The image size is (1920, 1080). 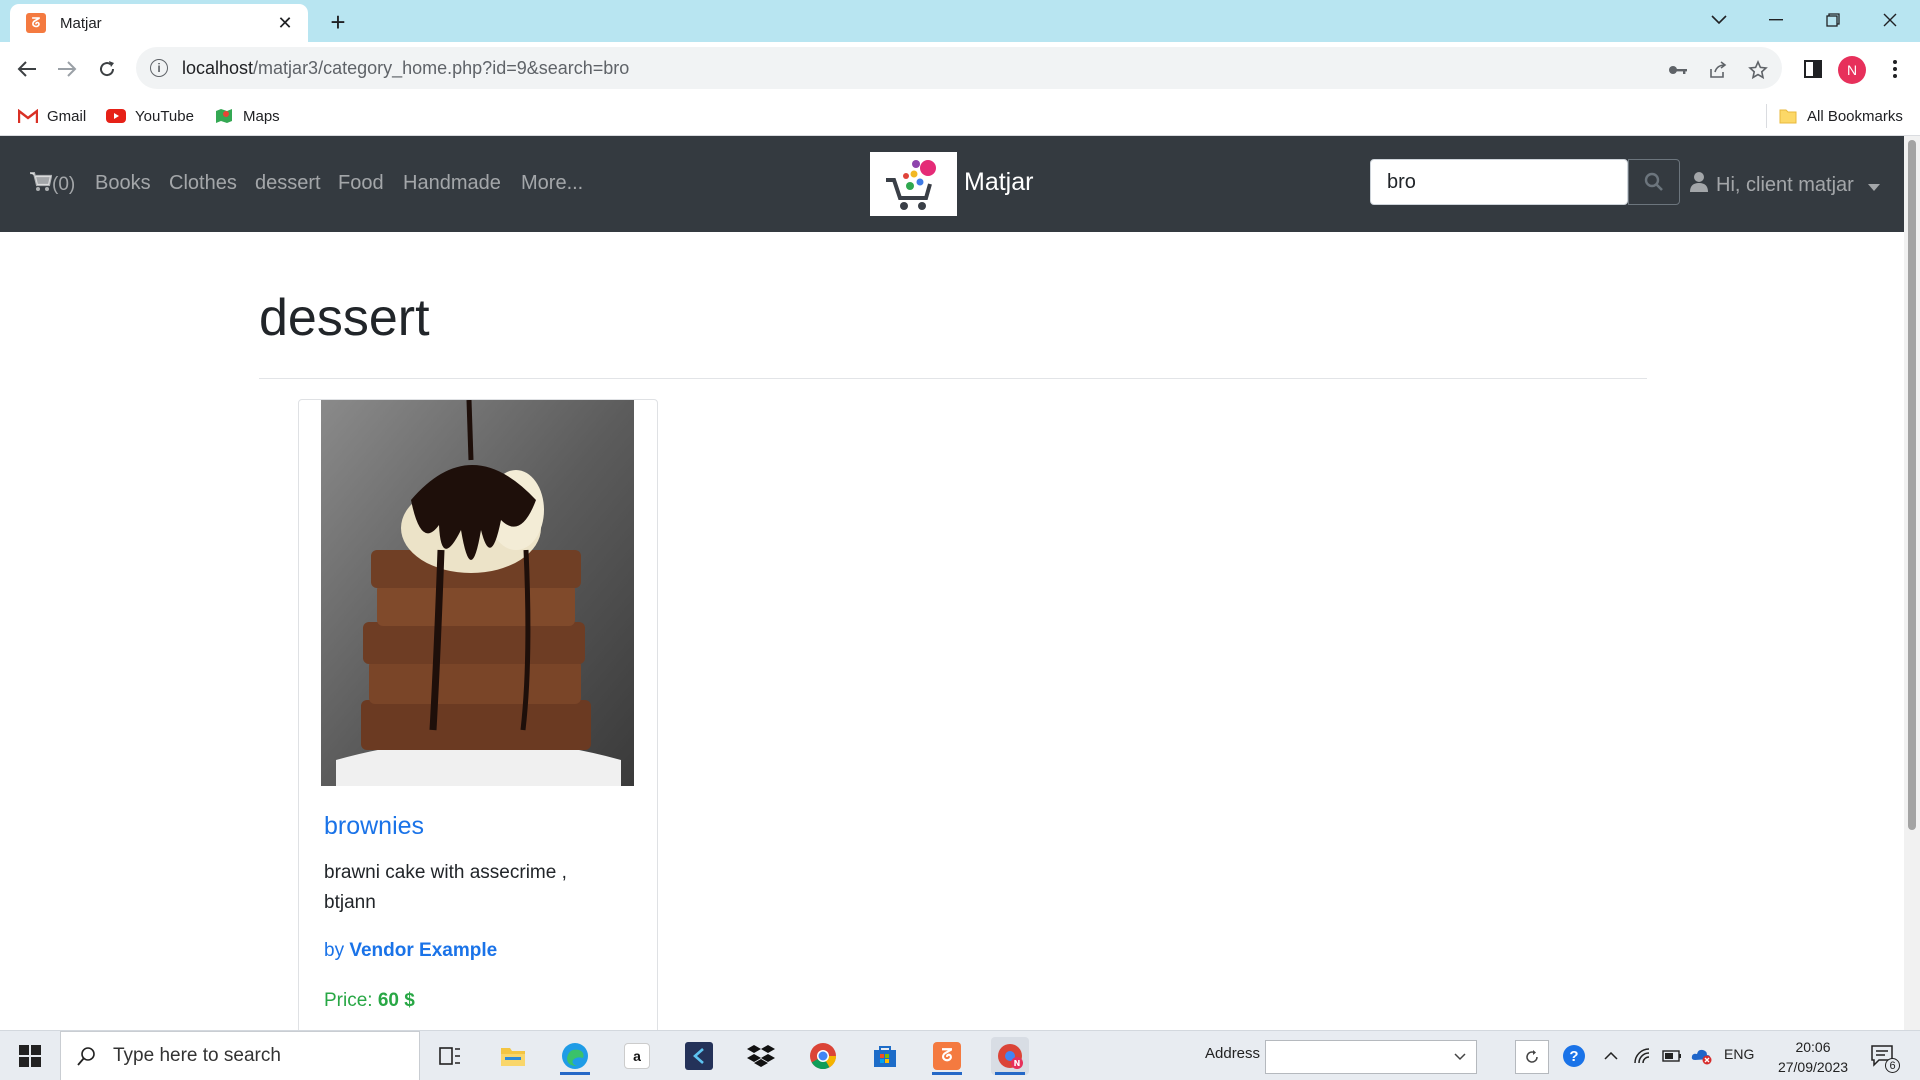 I want to click on chevron-down-icon, so click(x=1460, y=1057).